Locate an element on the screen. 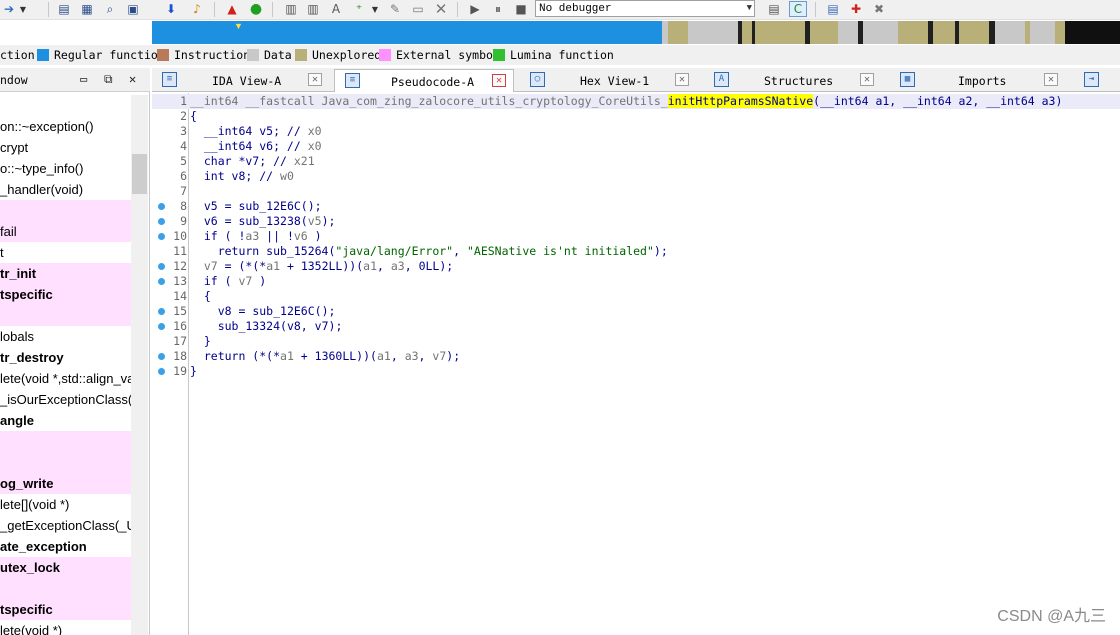 The width and height of the screenshot is (1120, 635). code-line: 4 __int64 v6; // x0 is located at coordinates (636, 146).